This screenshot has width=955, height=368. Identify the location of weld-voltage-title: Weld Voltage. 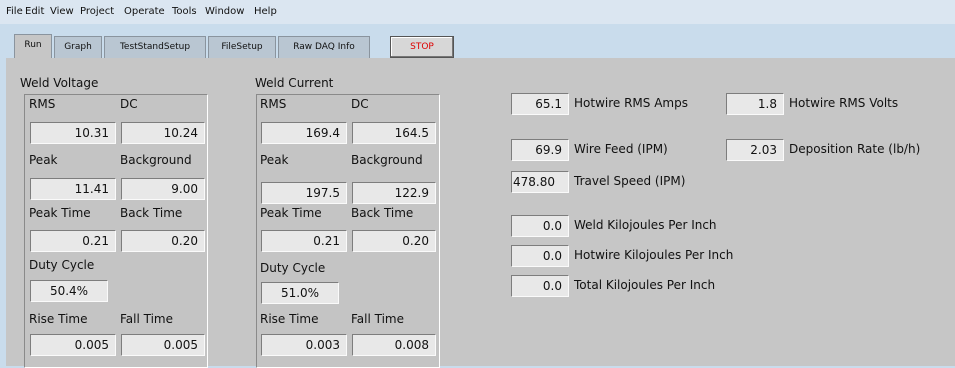
(59, 83).